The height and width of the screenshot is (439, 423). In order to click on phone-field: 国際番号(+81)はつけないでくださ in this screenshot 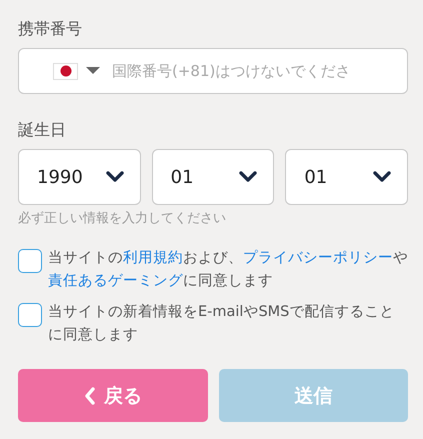, I will do `click(213, 71)`.